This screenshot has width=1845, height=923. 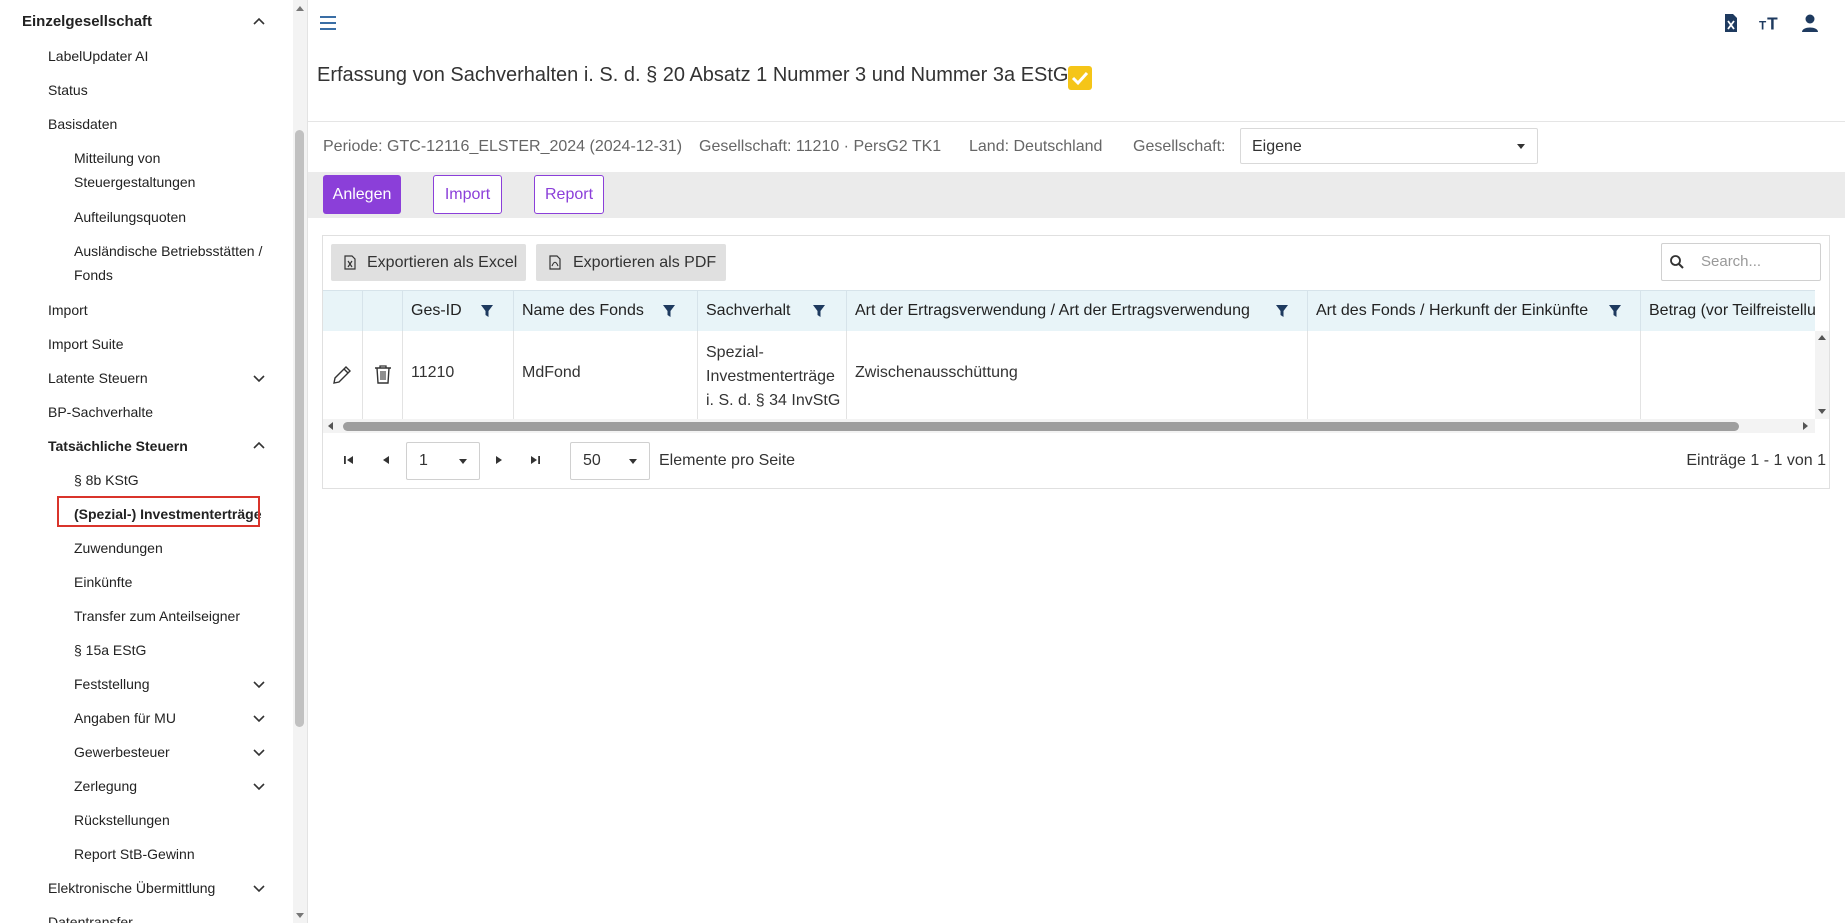 What do you see at coordinates (569, 194) in the screenshot?
I see `report-button: Report` at bounding box center [569, 194].